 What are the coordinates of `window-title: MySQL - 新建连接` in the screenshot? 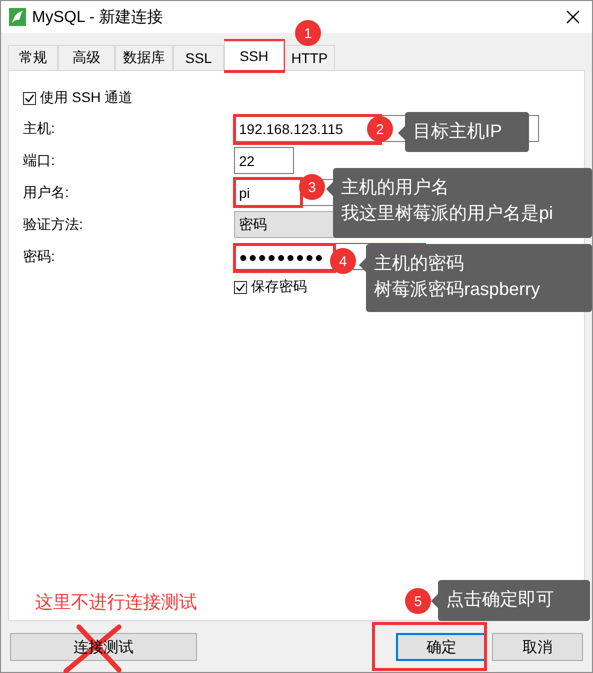 It's located at (97, 18).